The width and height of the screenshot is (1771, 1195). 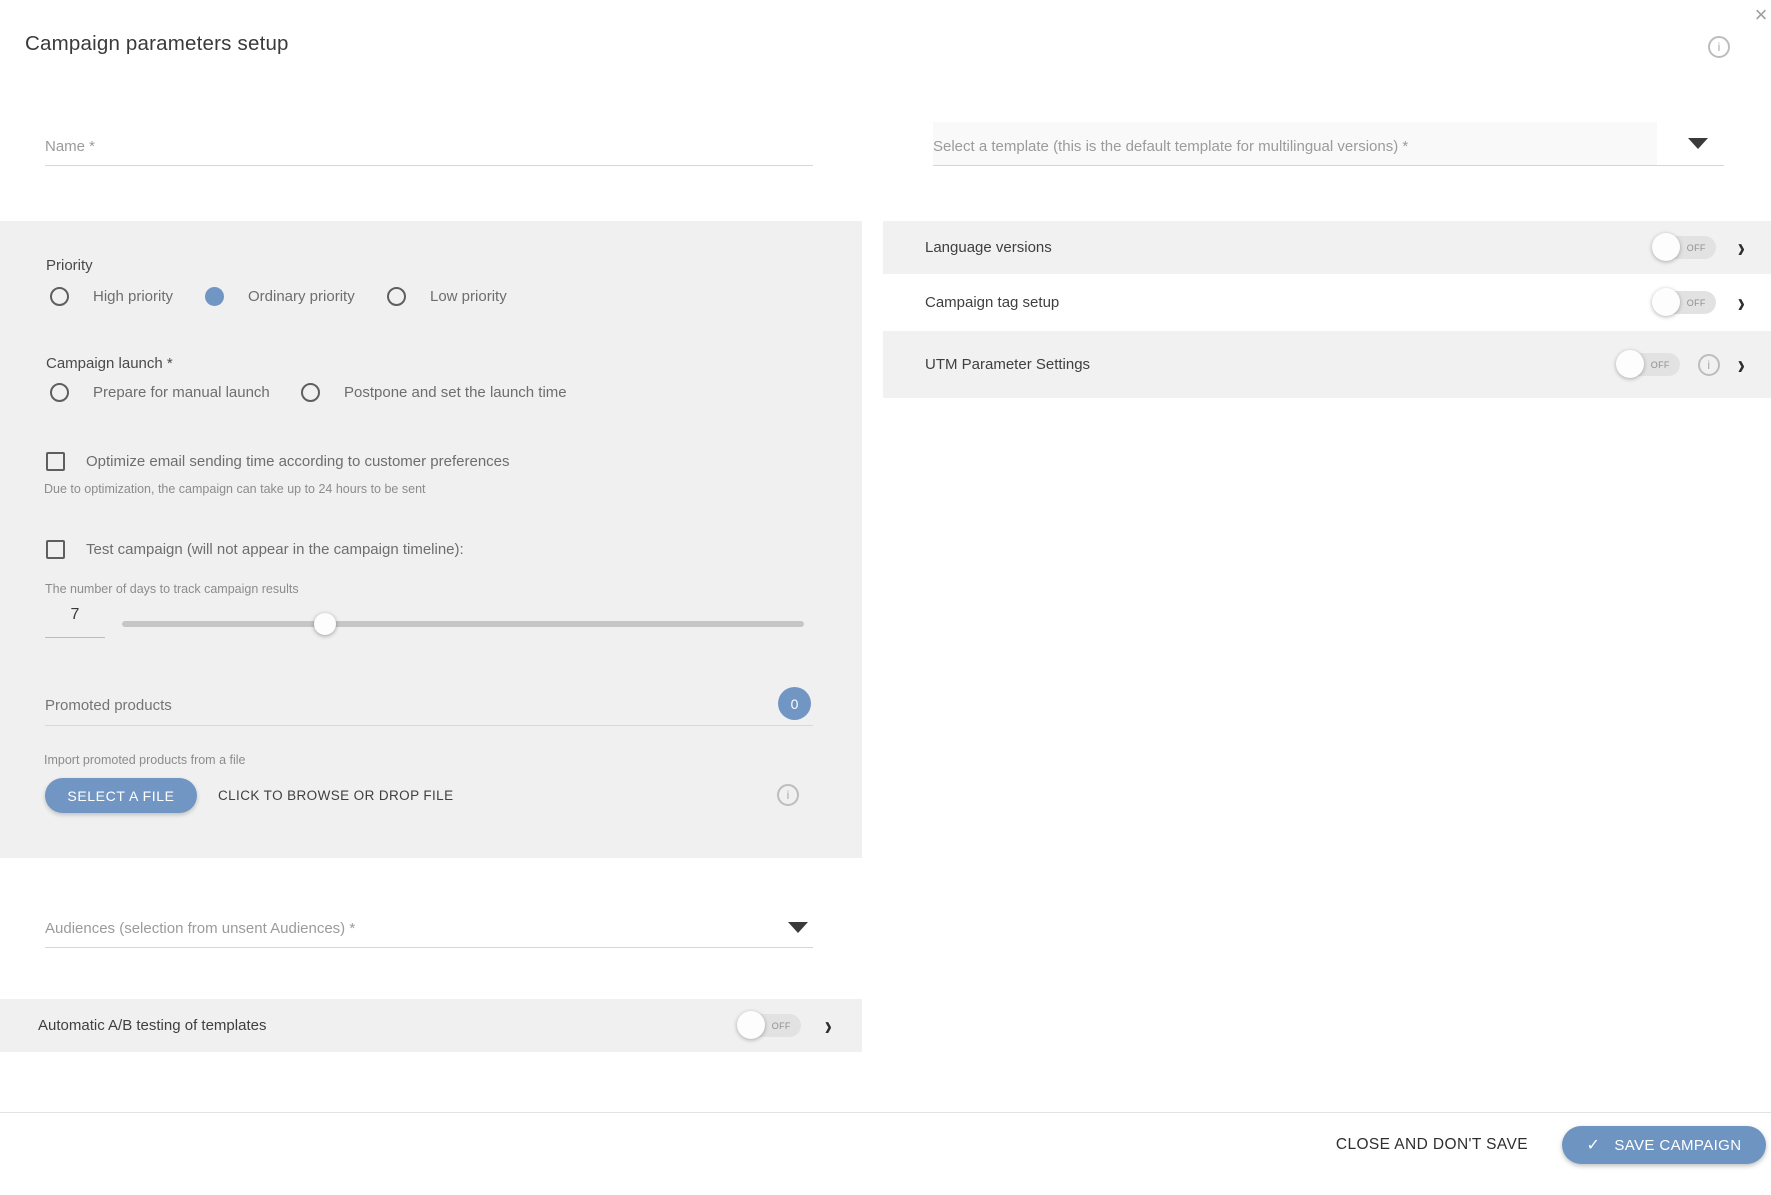 I want to click on select-file-button: SELECT A FILE, so click(x=121, y=795).